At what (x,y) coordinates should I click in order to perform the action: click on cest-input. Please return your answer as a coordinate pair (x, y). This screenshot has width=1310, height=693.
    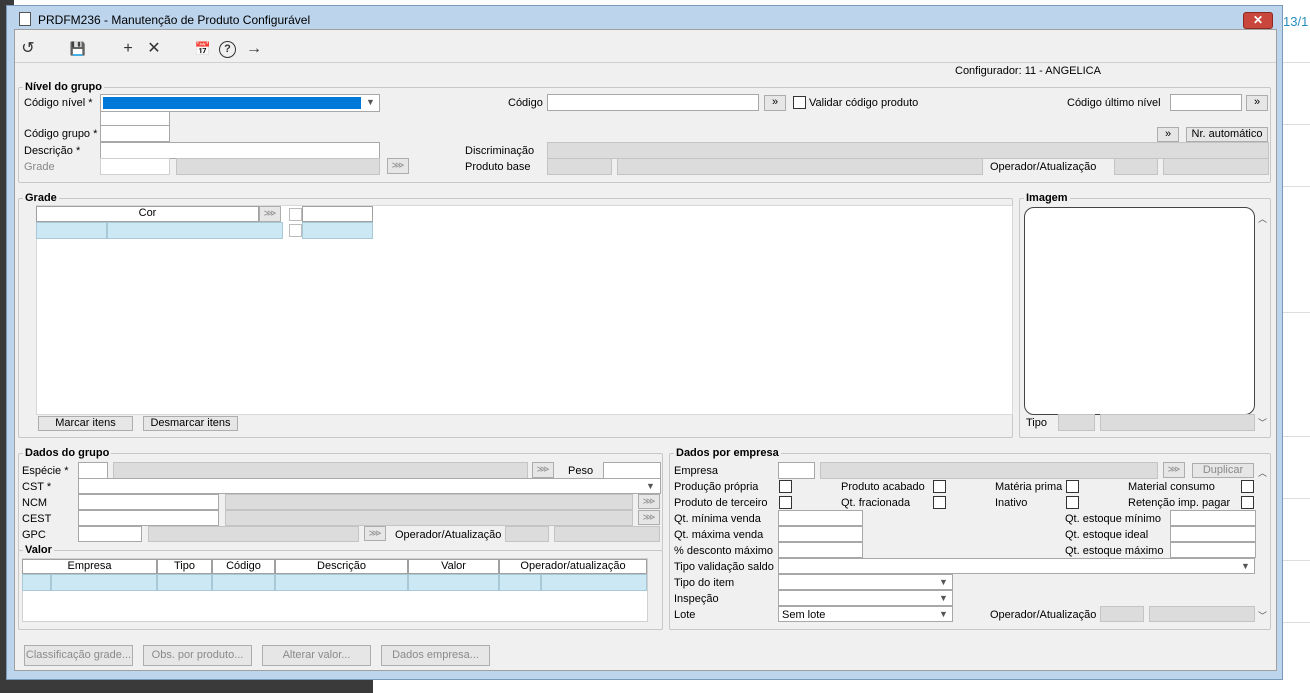
    Looking at the image, I should click on (148, 518).